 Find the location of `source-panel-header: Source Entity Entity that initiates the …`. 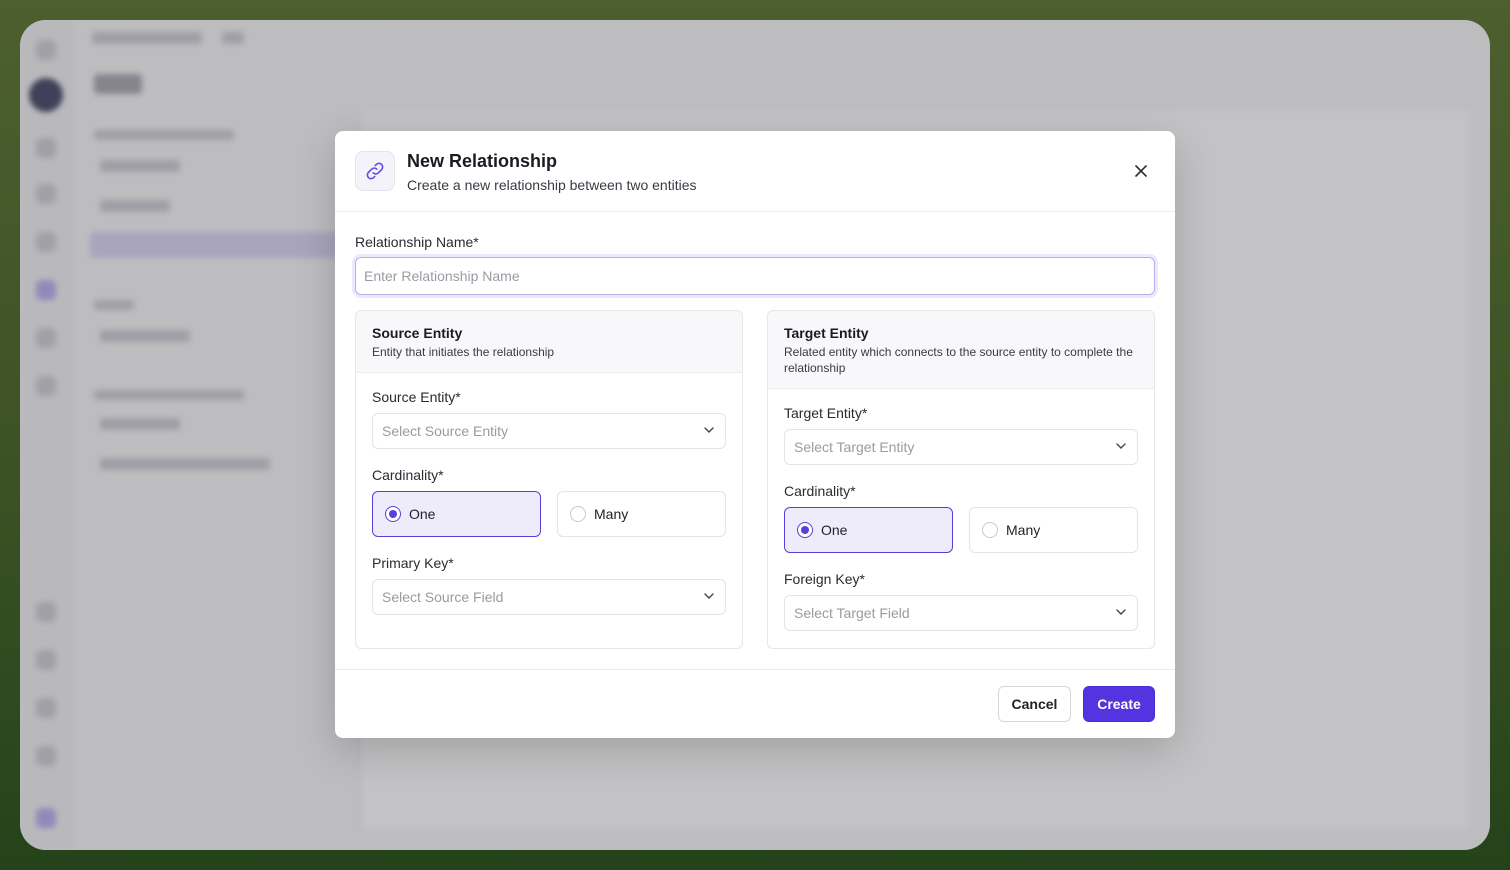

source-panel-header: Source Entity Entity that initiates the … is located at coordinates (549, 342).